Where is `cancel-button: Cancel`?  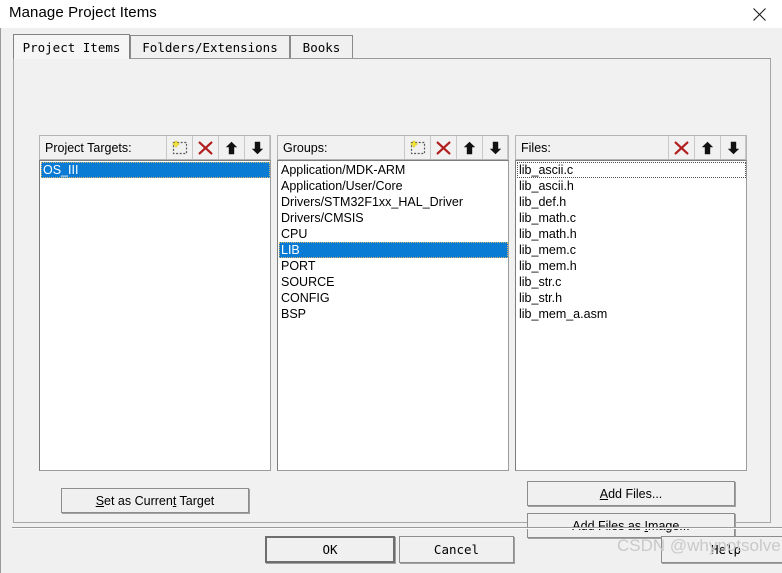 cancel-button: Cancel is located at coordinates (456, 549).